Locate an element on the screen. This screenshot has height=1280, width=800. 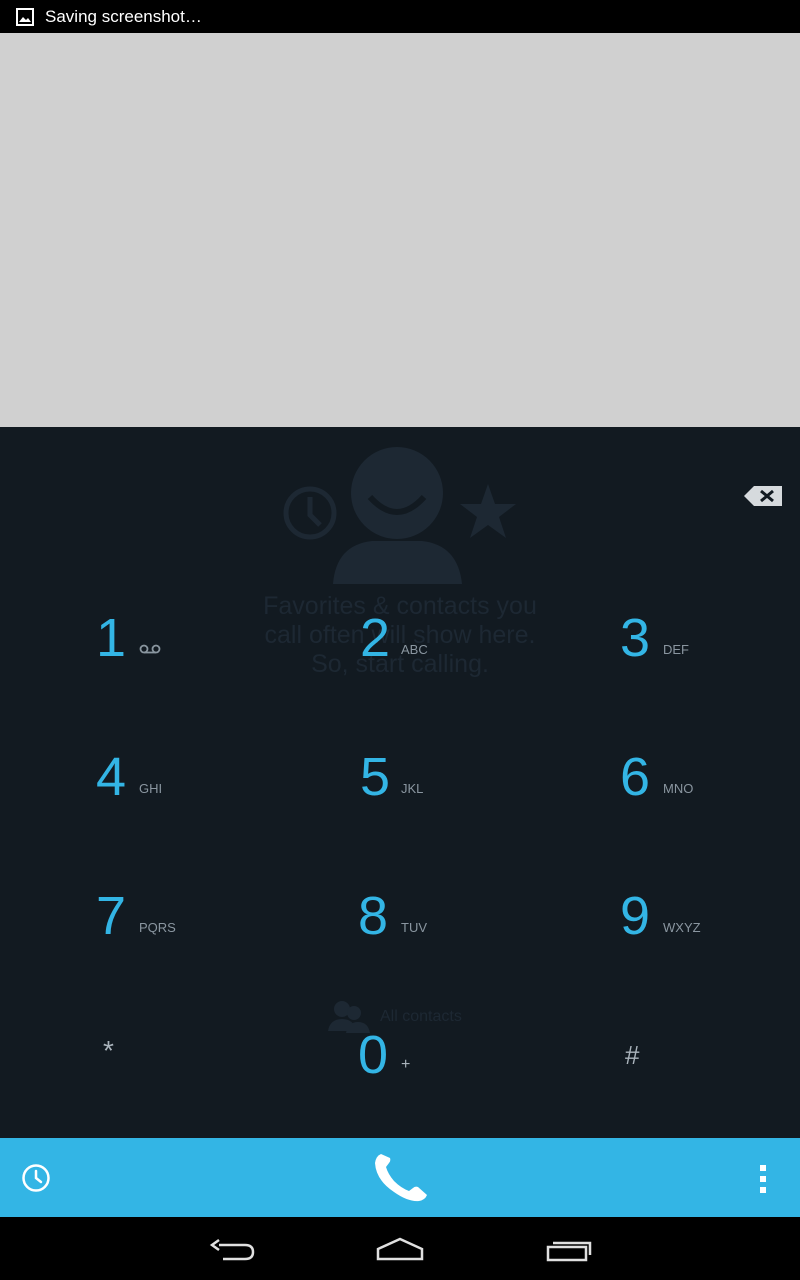
image-icon is located at coordinates (25, 16).